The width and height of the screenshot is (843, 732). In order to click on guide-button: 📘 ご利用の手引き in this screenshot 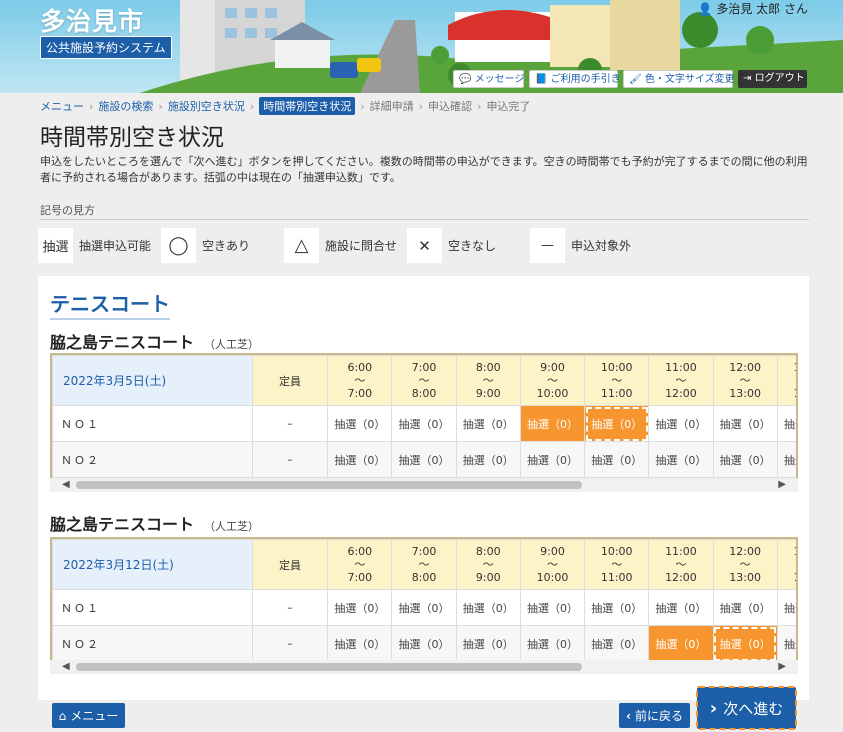, I will do `click(575, 79)`.